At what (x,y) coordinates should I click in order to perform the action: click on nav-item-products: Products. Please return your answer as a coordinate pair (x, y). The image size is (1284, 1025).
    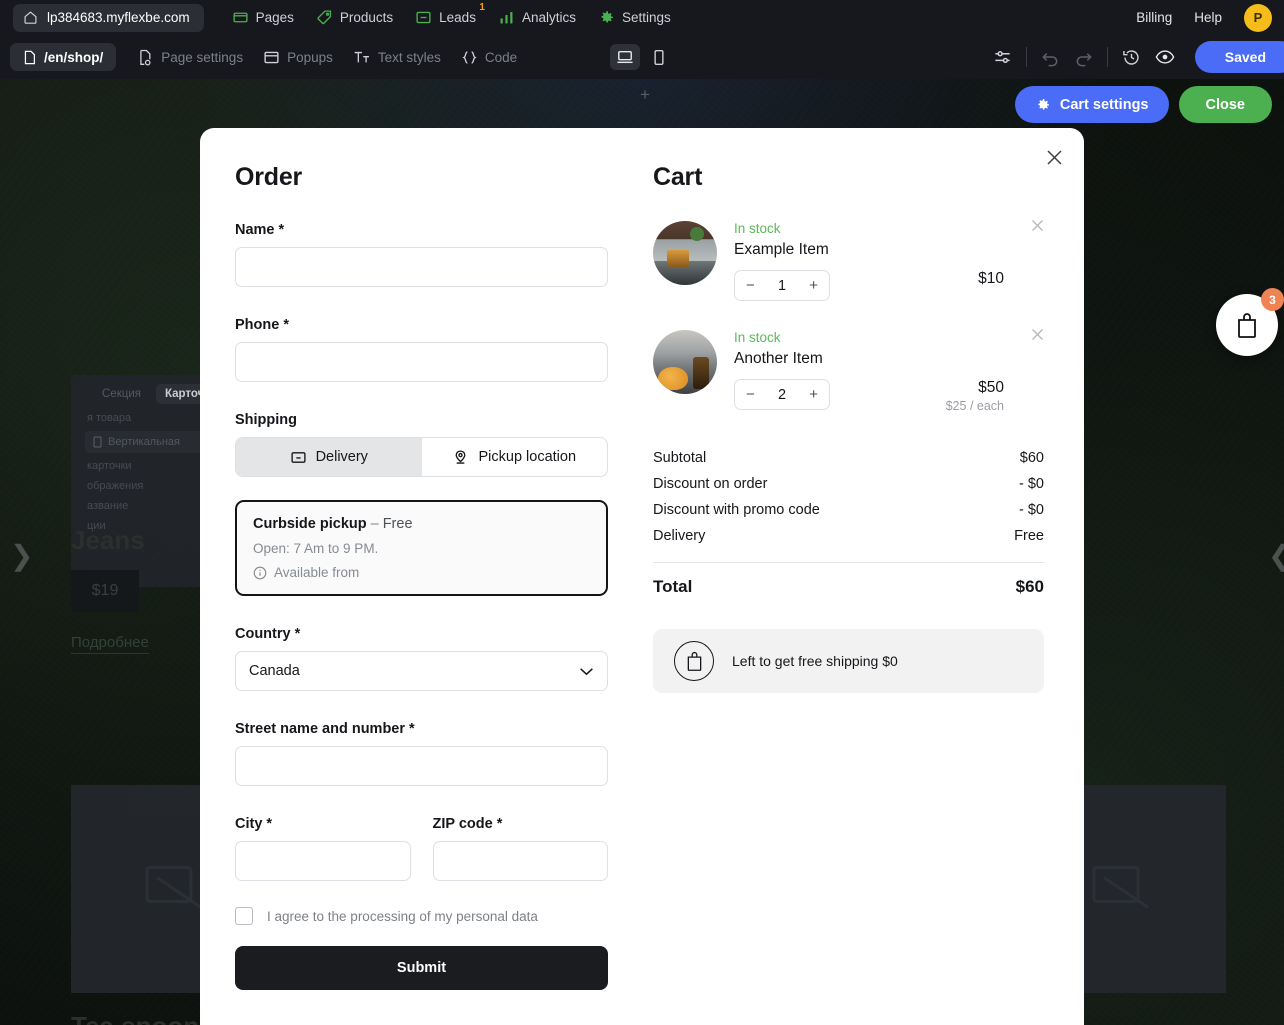
    Looking at the image, I should click on (354, 17).